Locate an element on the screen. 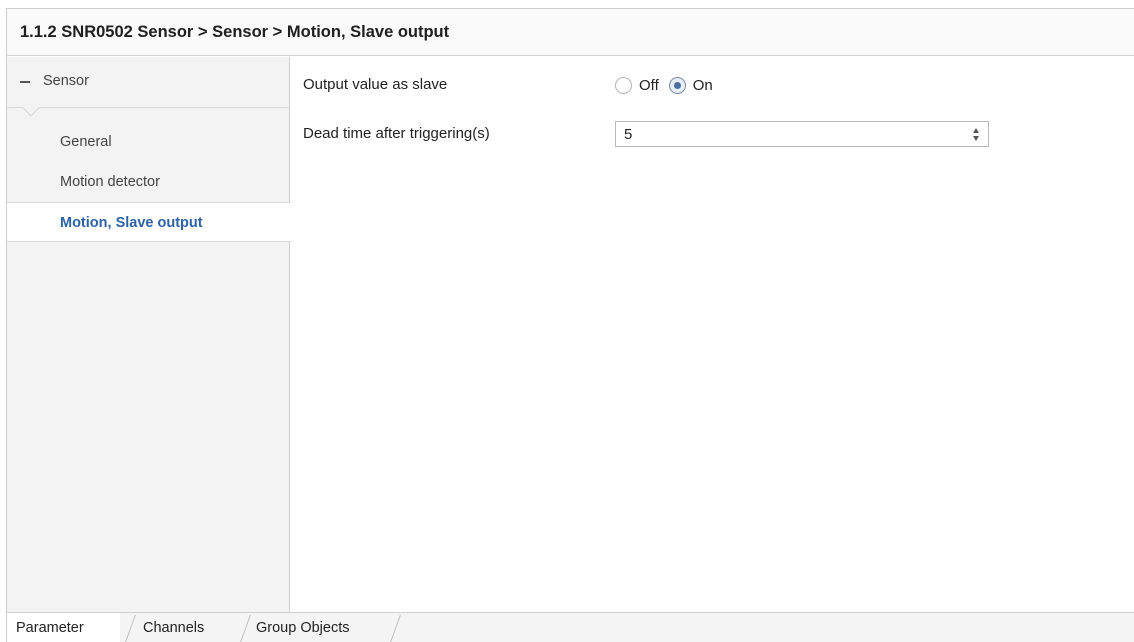 The image size is (1134, 642). output-value-radio-group: Off On is located at coordinates (669, 85).